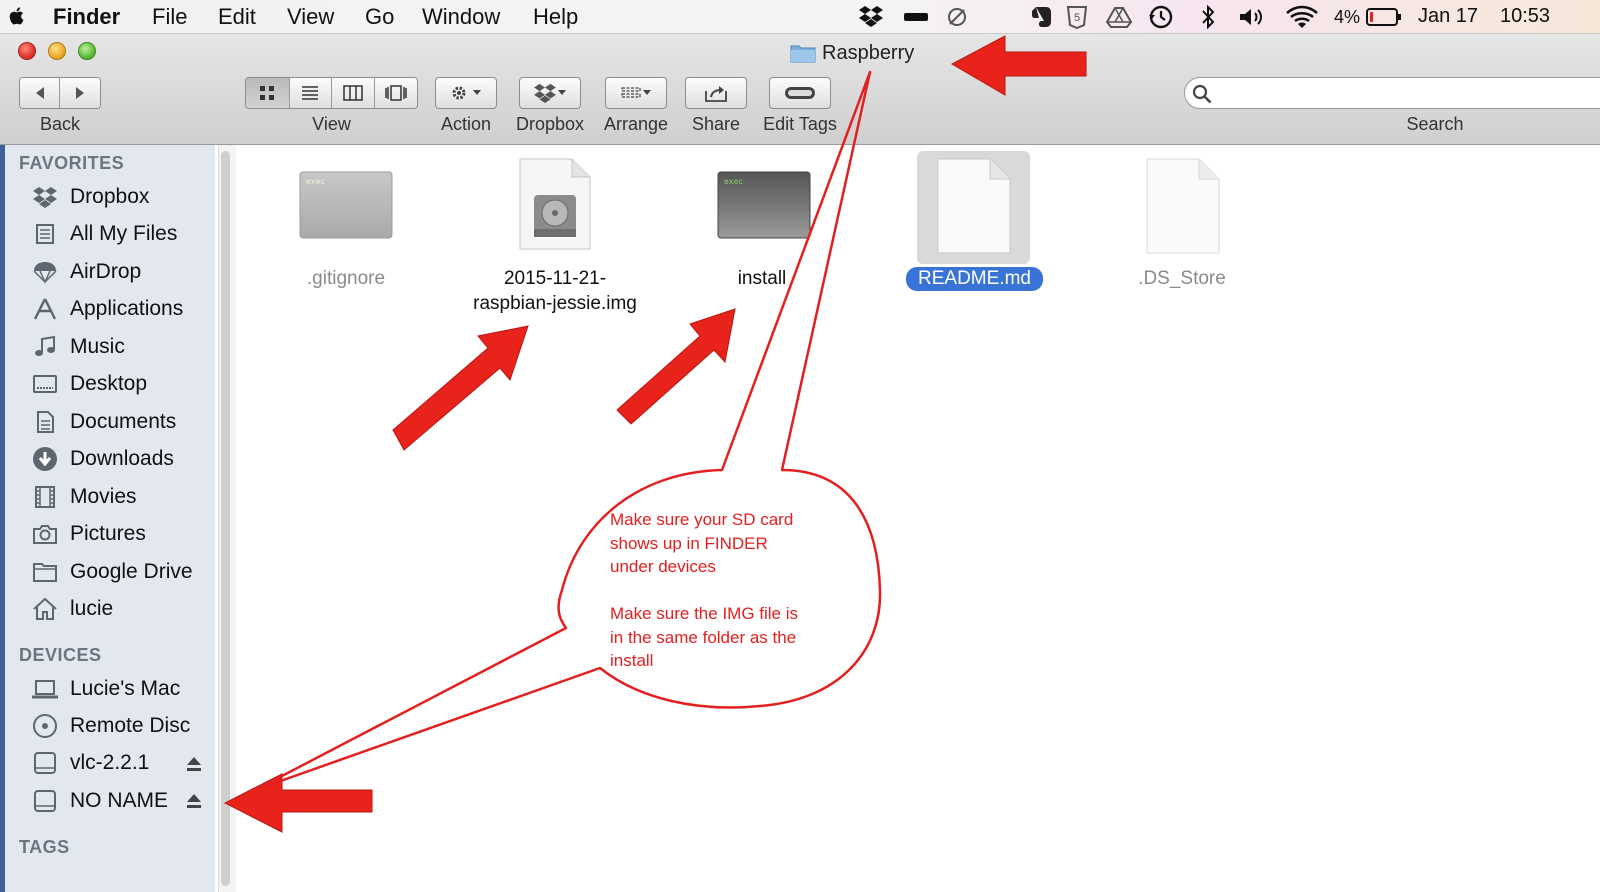 This screenshot has width=1600, height=892. Describe the element at coordinates (1018, 65) in the screenshot. I see `arrow-to-title` at that location.